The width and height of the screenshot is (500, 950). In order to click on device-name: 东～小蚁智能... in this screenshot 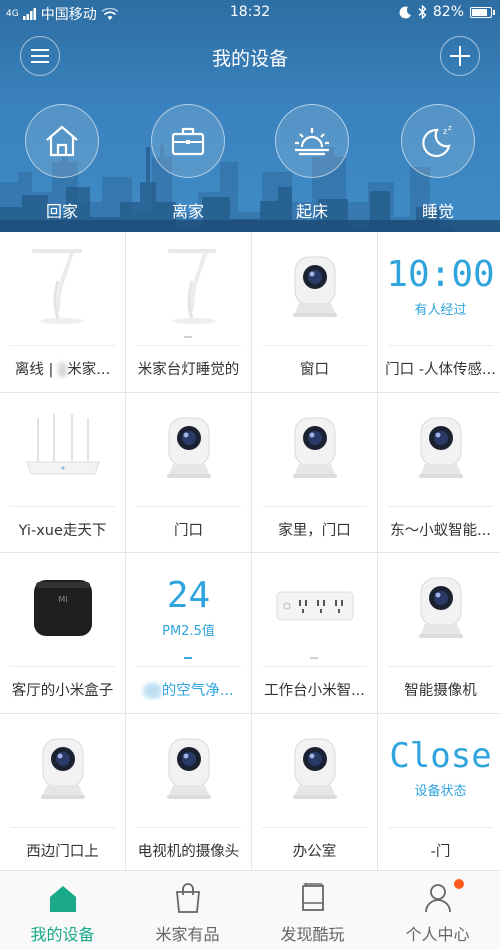, I will do `click(440, 530)`.